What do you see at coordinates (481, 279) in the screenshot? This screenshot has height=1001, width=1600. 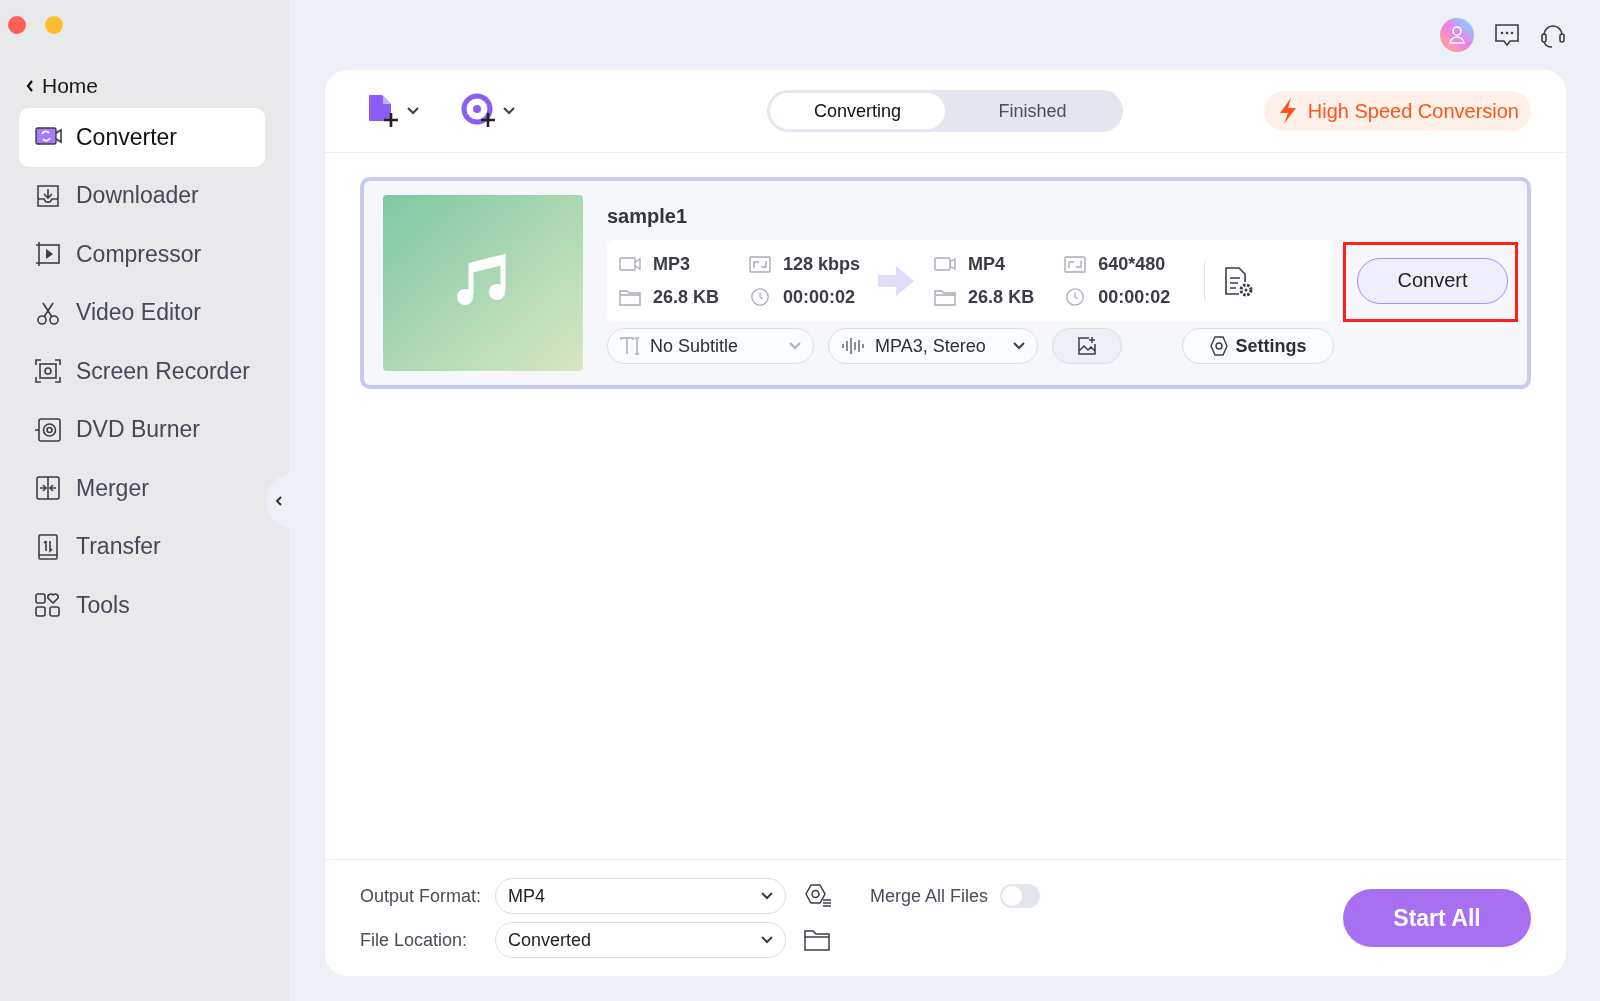 I see `music-note-icon` at bounding box center [481, 279].